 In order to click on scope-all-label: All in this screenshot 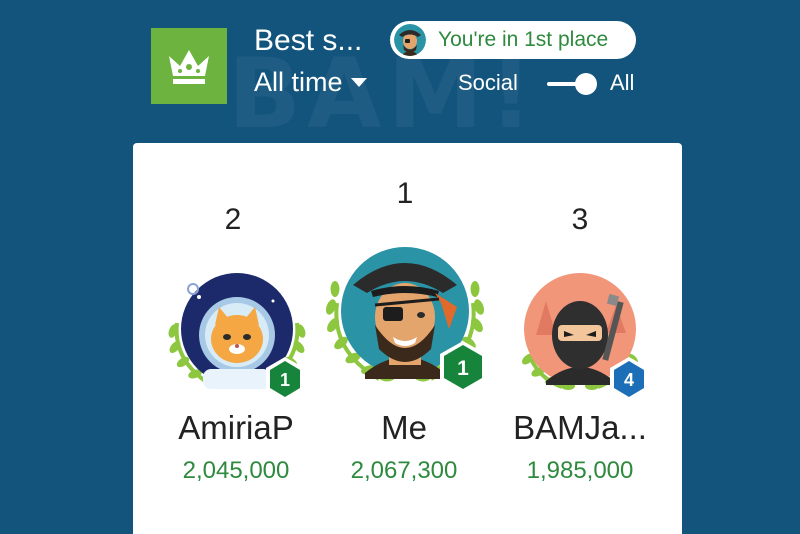, I will do `click(622, 83)`.